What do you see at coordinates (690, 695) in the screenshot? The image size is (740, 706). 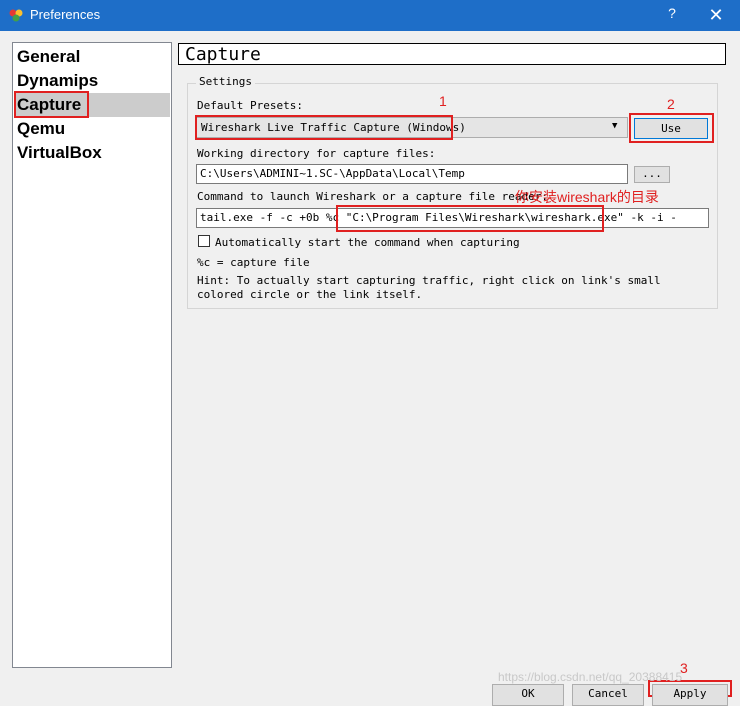 I see `apply-button: Apply` at bounding box center [690, 695].